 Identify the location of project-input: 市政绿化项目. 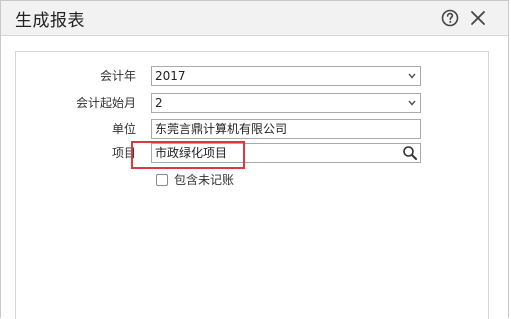
(286, 153).